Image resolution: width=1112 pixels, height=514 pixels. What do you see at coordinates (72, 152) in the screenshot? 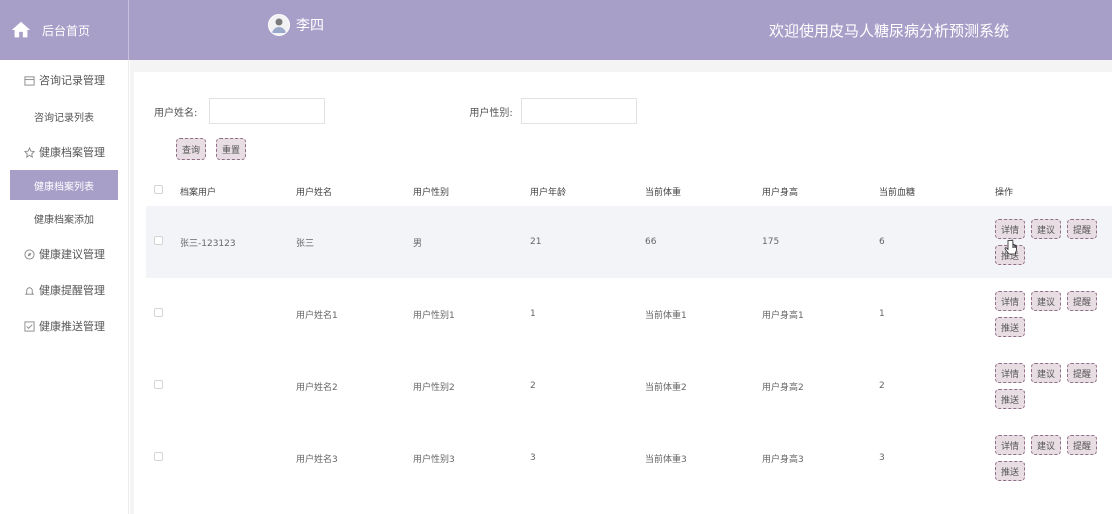
I see `menu-group-label: 健康档案管理` at bounding box center [72, 152].